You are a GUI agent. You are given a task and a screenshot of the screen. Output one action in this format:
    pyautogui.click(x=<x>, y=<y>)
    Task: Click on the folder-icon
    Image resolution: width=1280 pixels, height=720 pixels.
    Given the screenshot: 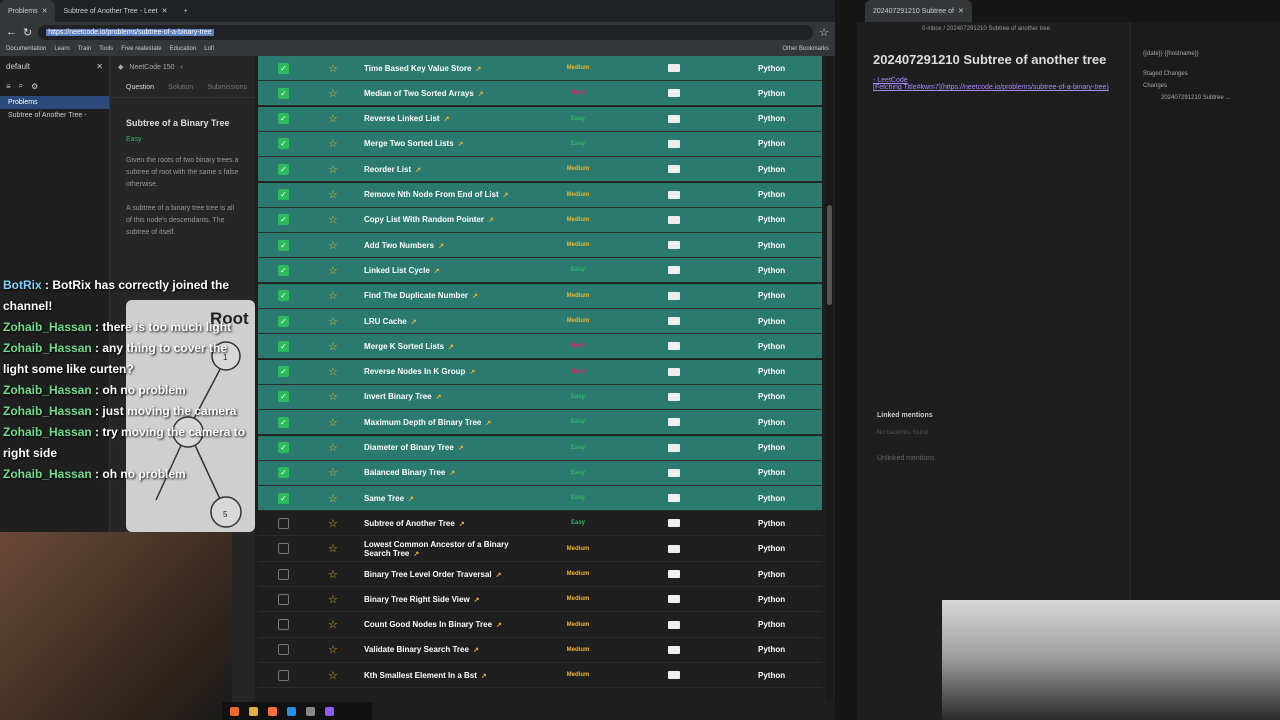 What is the action you would take?
    pyautogui.click(x=253, y=711)
    